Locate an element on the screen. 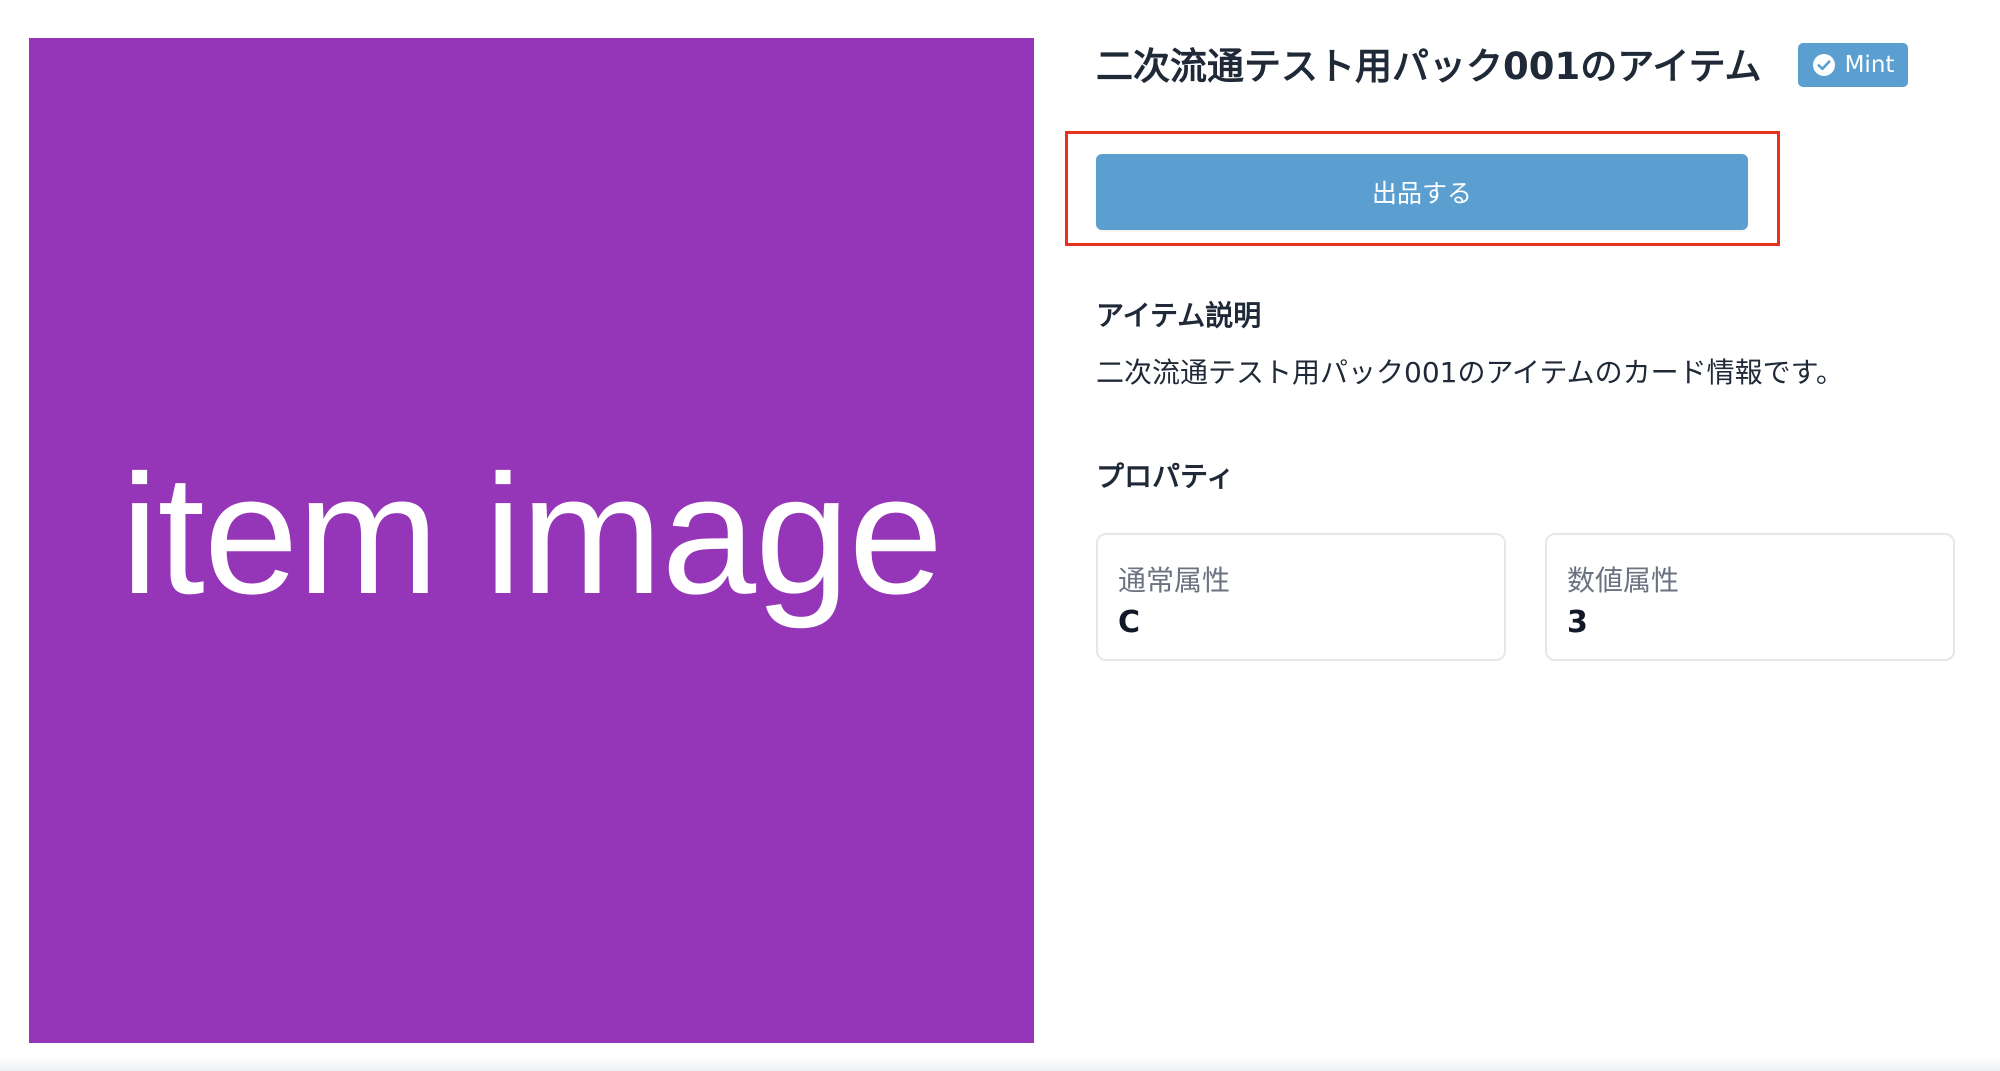  properties-heading: プロパティ is located at coordinates (1165, 476).